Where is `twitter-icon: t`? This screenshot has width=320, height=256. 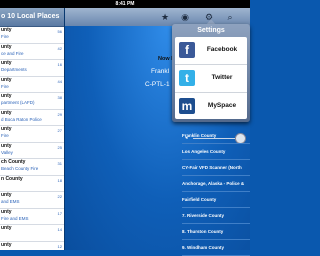
twitter-icon: t is located at coordinates (187, 78).